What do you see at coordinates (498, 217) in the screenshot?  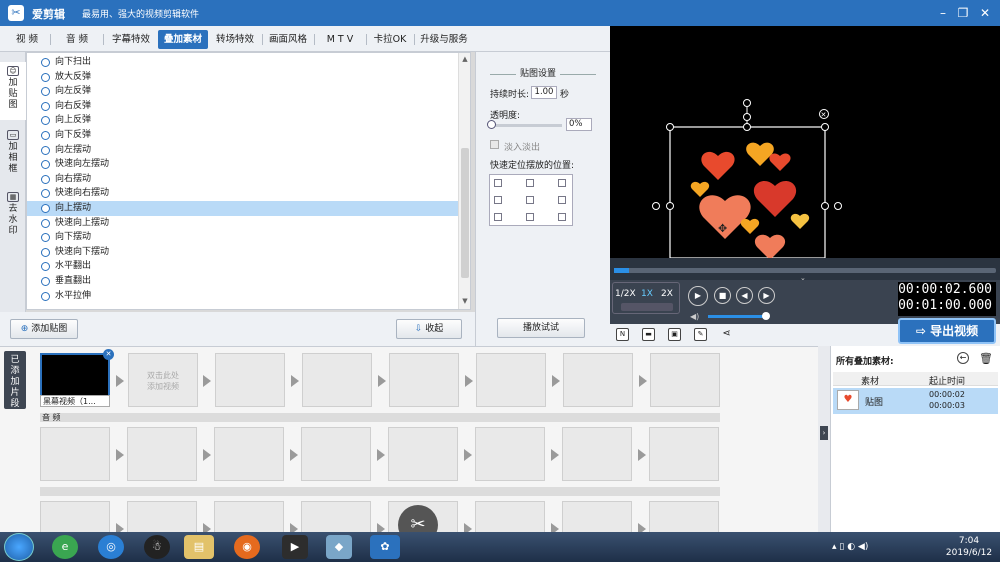 I see `position-bottom-left` at bounding box center [498, 217].